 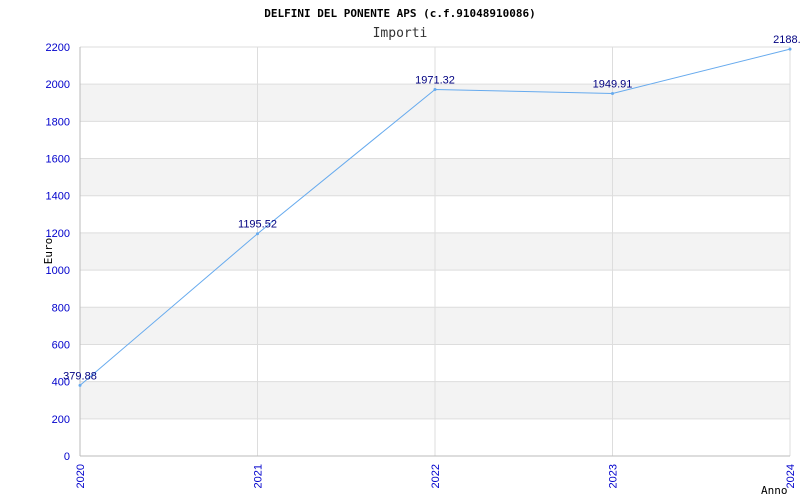 What do you see at coordinates (81, 476) in the screenshot?
I see `x-tick-label: 2020` at bounding box center [81, 476].